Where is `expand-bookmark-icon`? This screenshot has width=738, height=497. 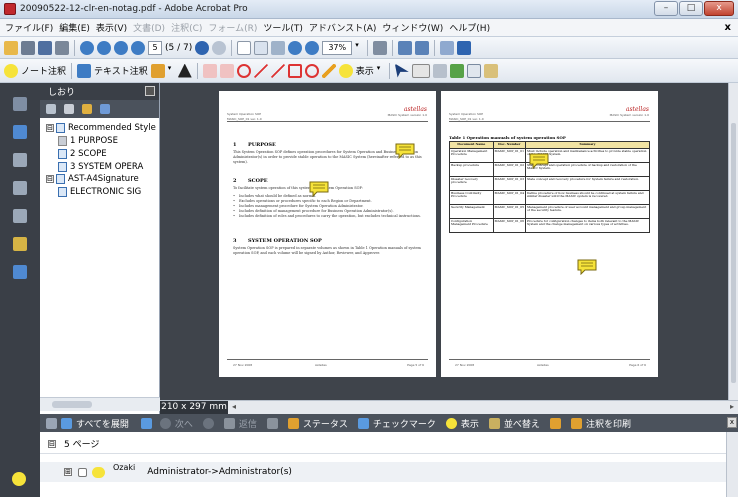
expand-bookmark-icon is located at coordinates (105, 109).